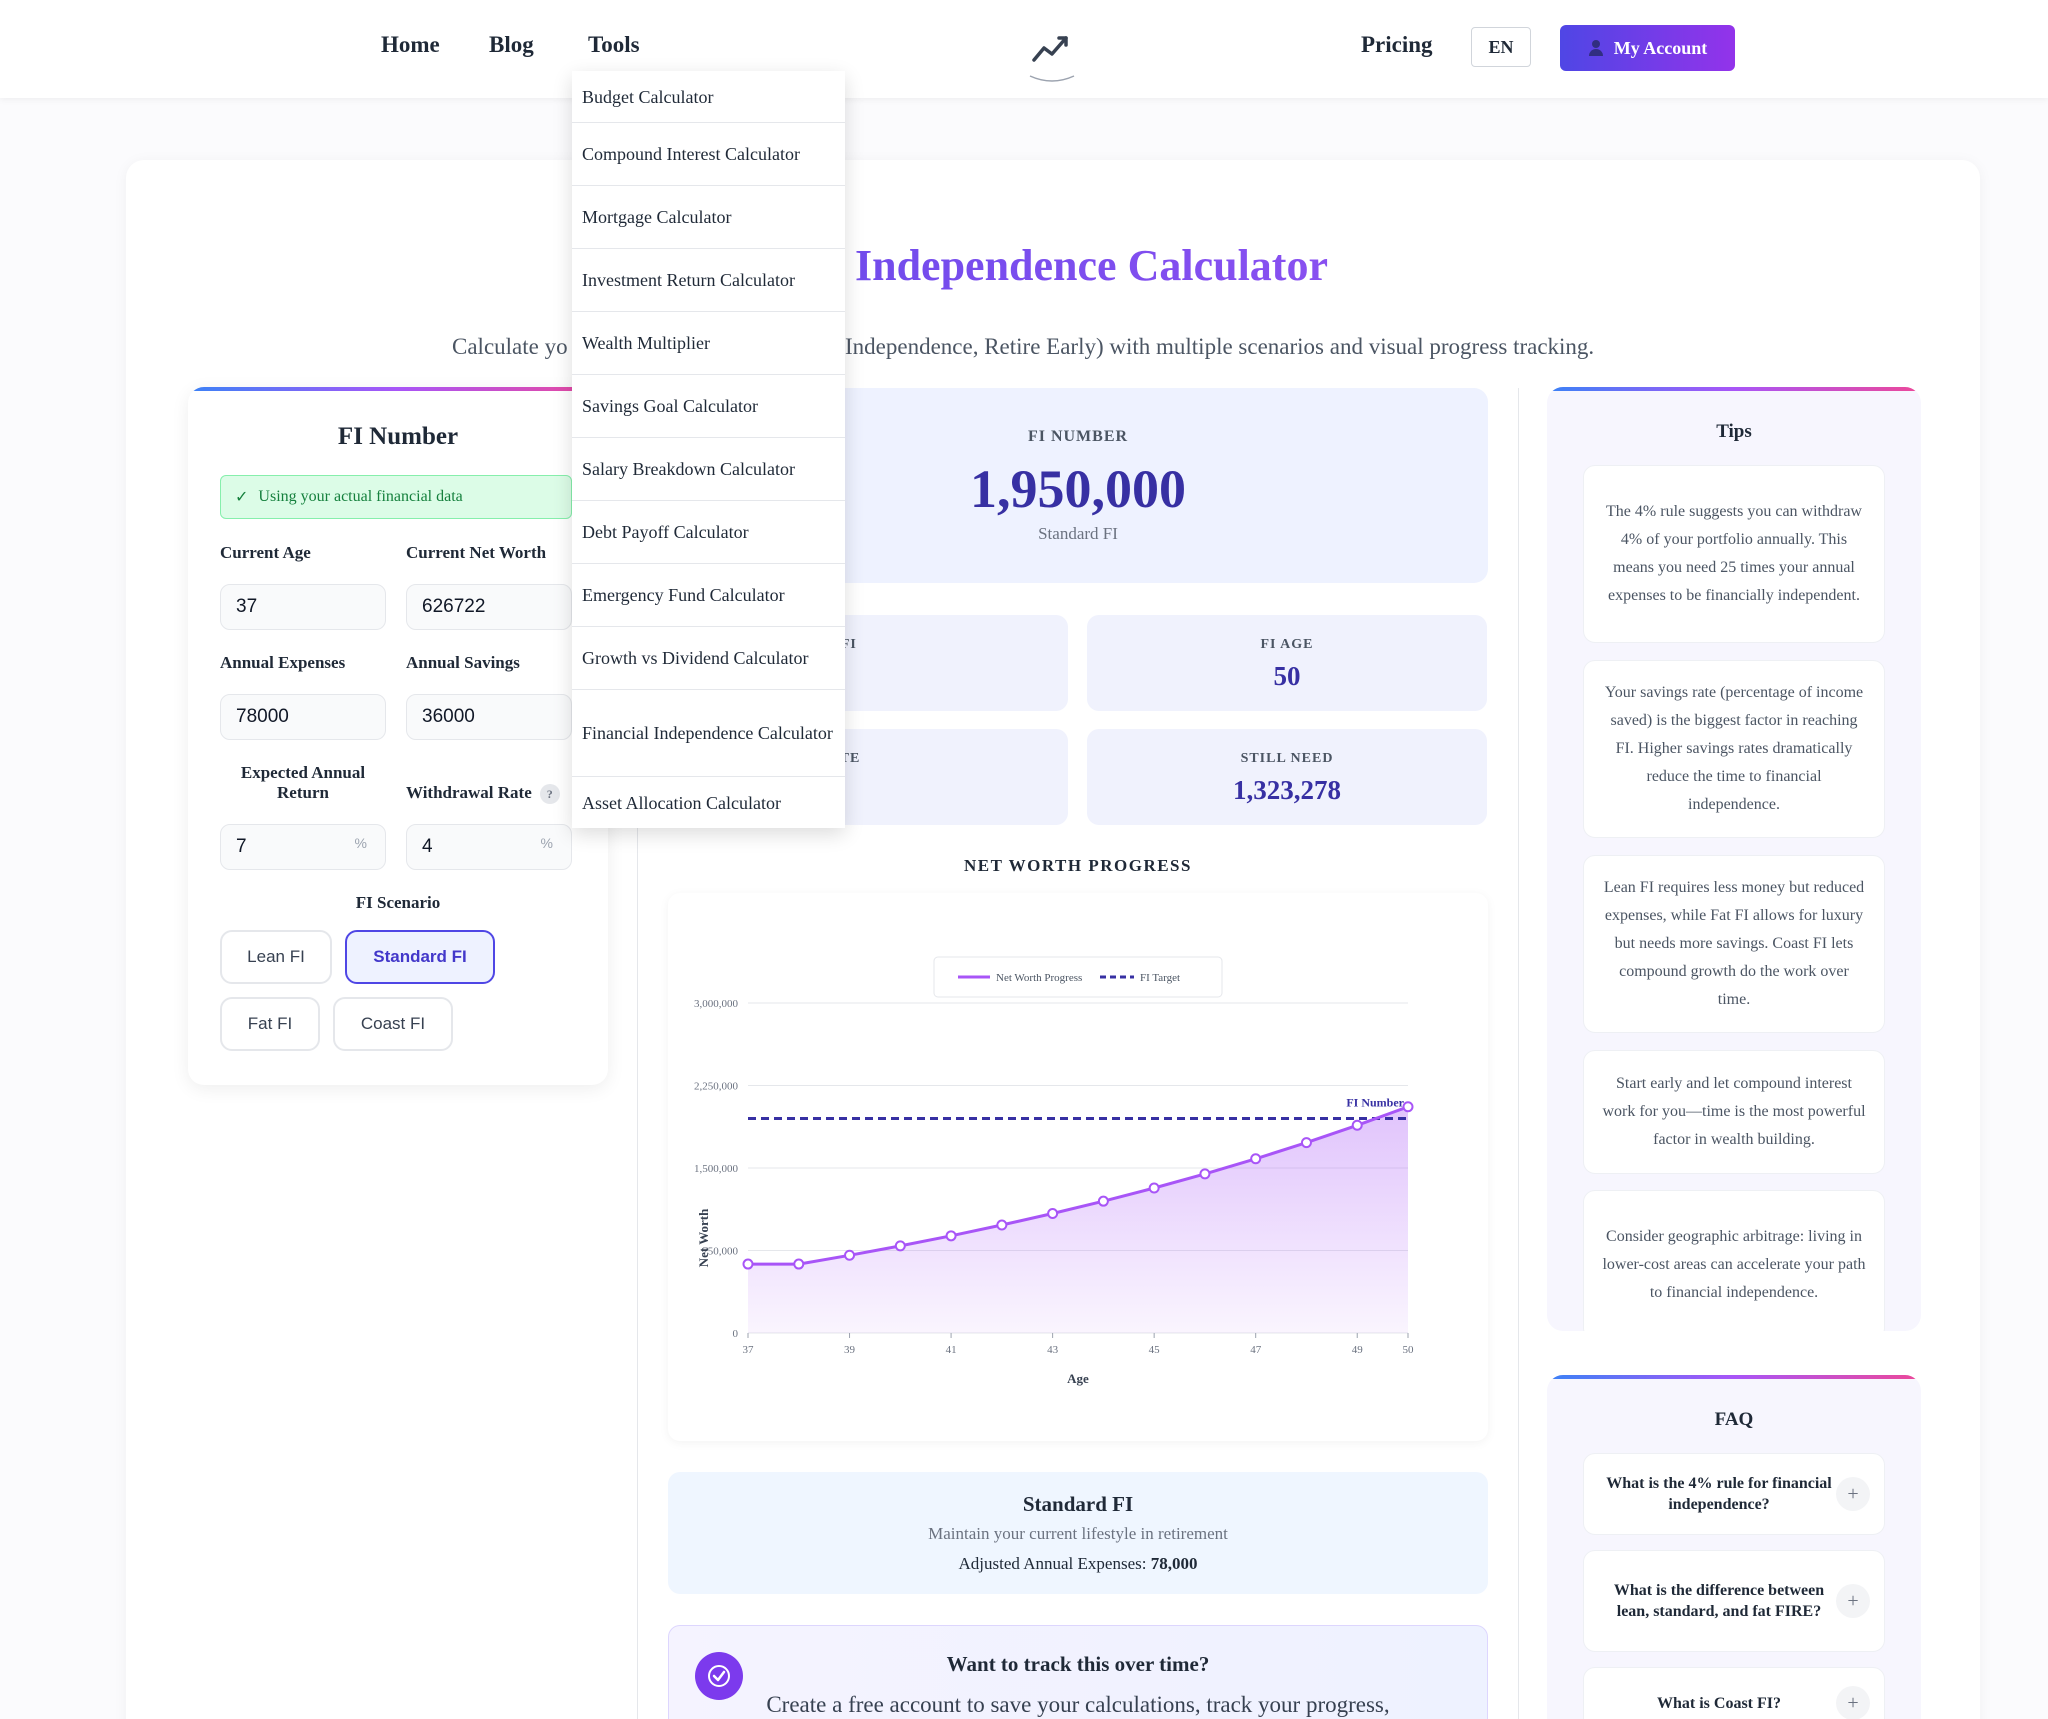  Describe the element at coordinates (708, 154) in the screenshot. I see `menu-item-compound-interest: Compound Interest Calculator` at that location.